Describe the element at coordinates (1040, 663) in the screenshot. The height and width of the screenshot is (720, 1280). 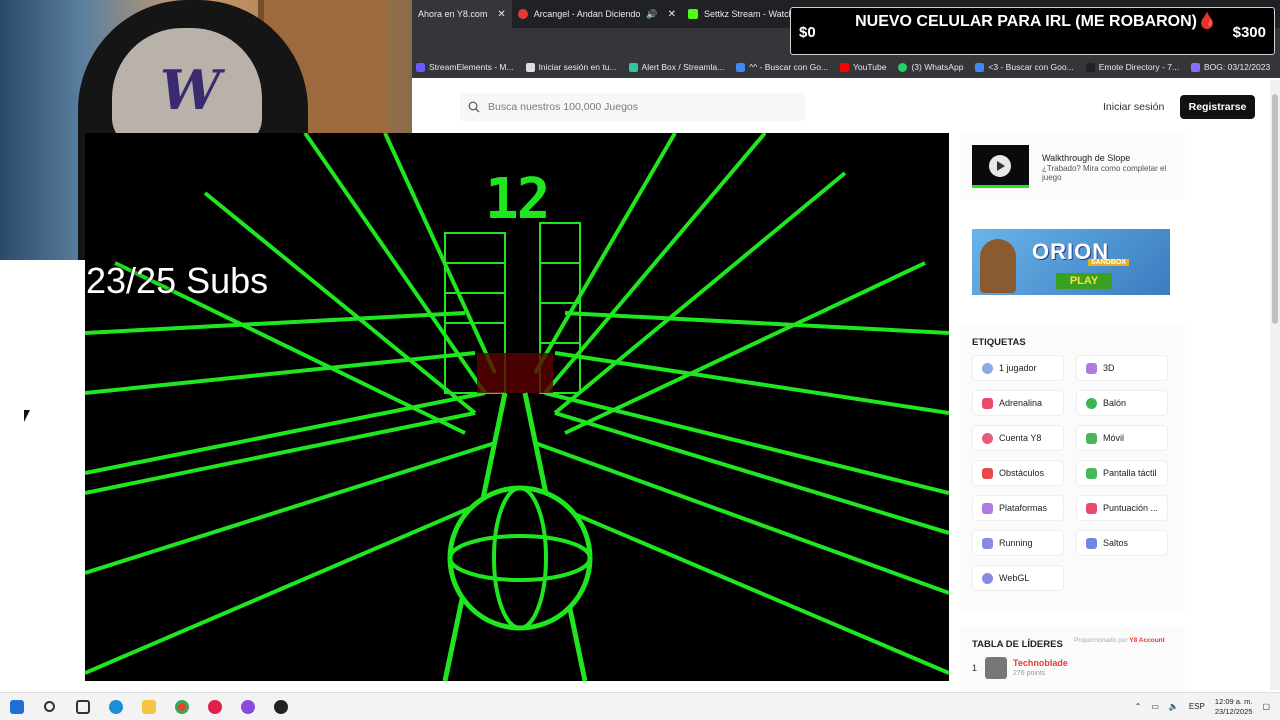
I see `leaderboard-player-name: Technoblade` at that location.